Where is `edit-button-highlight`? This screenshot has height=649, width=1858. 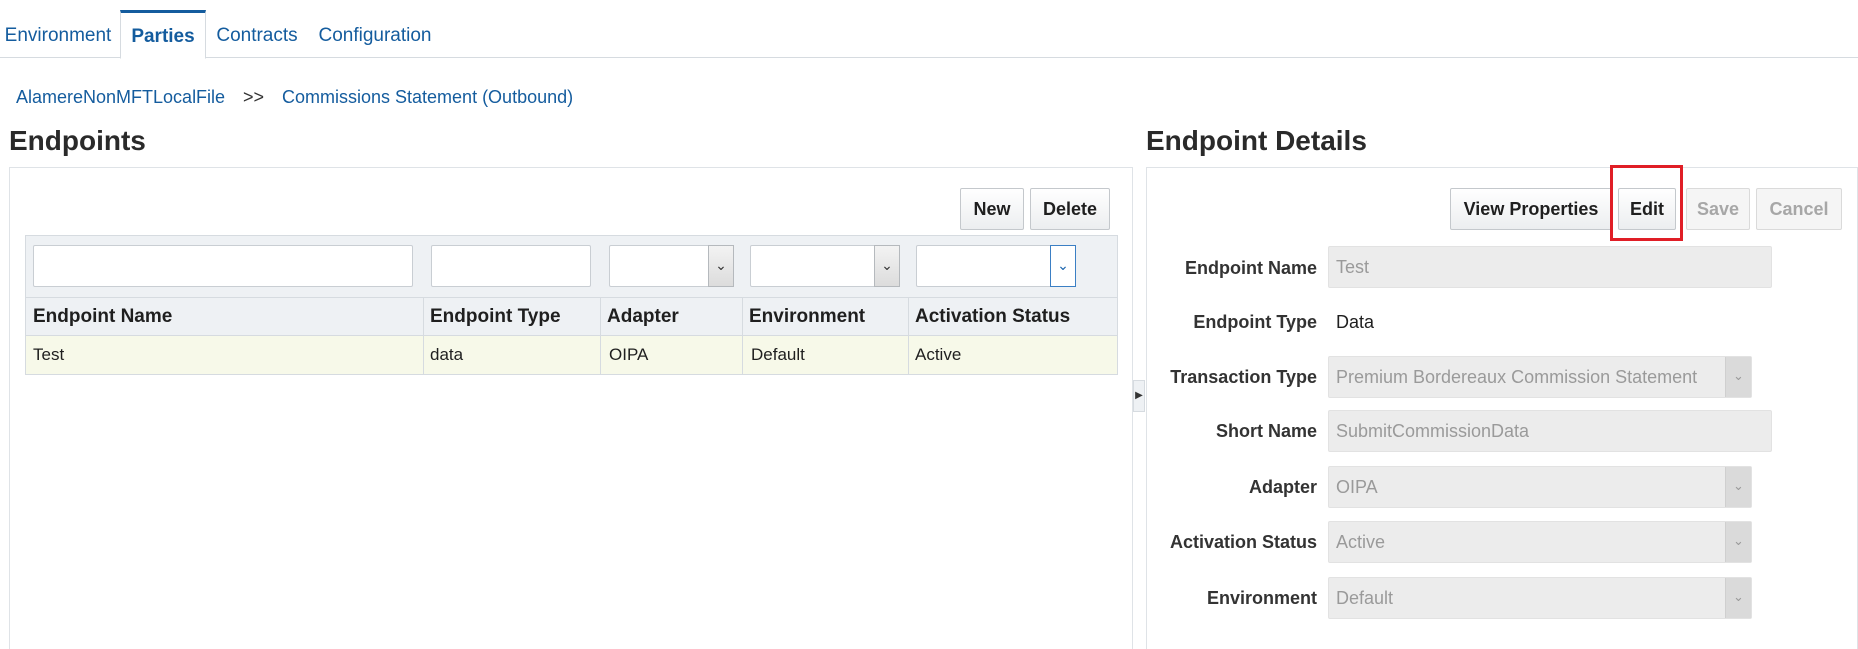 edit-button-highlight is located at coordinates (1646, 203).